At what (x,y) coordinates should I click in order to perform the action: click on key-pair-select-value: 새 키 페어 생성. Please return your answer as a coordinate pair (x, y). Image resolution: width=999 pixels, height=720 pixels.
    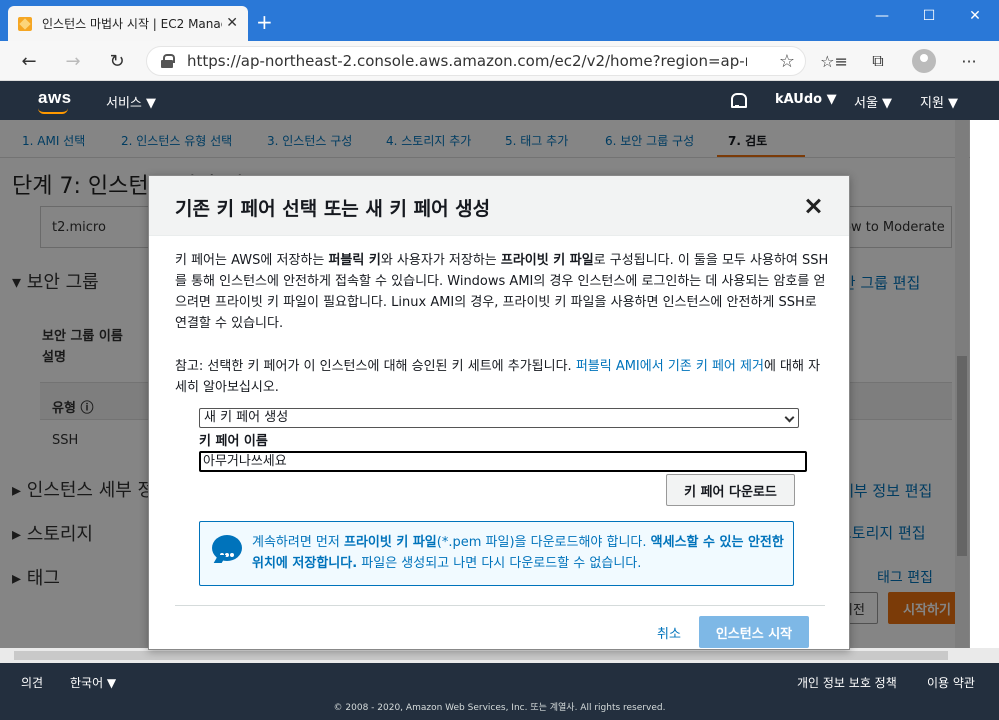
    Looking at the image, I should click on (246, 417).